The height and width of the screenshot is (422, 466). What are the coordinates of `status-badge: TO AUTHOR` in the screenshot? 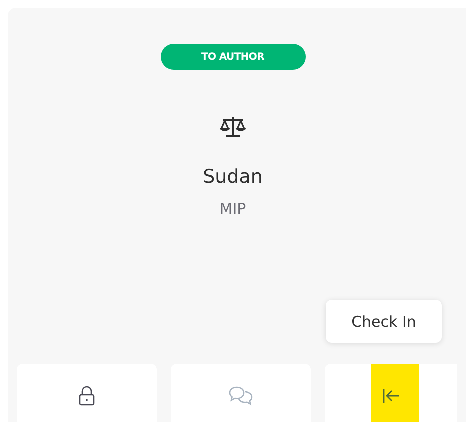 It's located at (233, 57).